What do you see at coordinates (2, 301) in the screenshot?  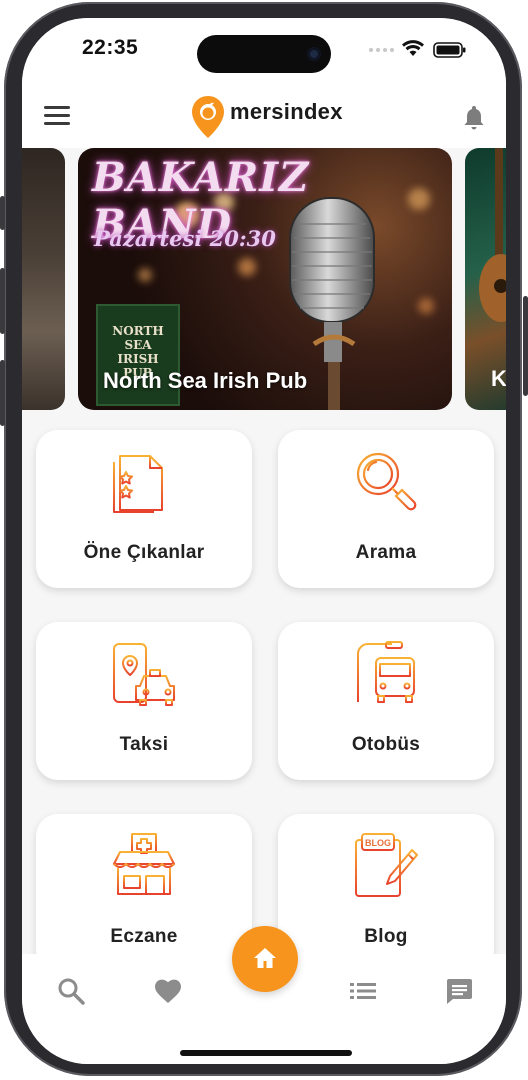 I see `volume-up-button` at bounding box center [2, 301].